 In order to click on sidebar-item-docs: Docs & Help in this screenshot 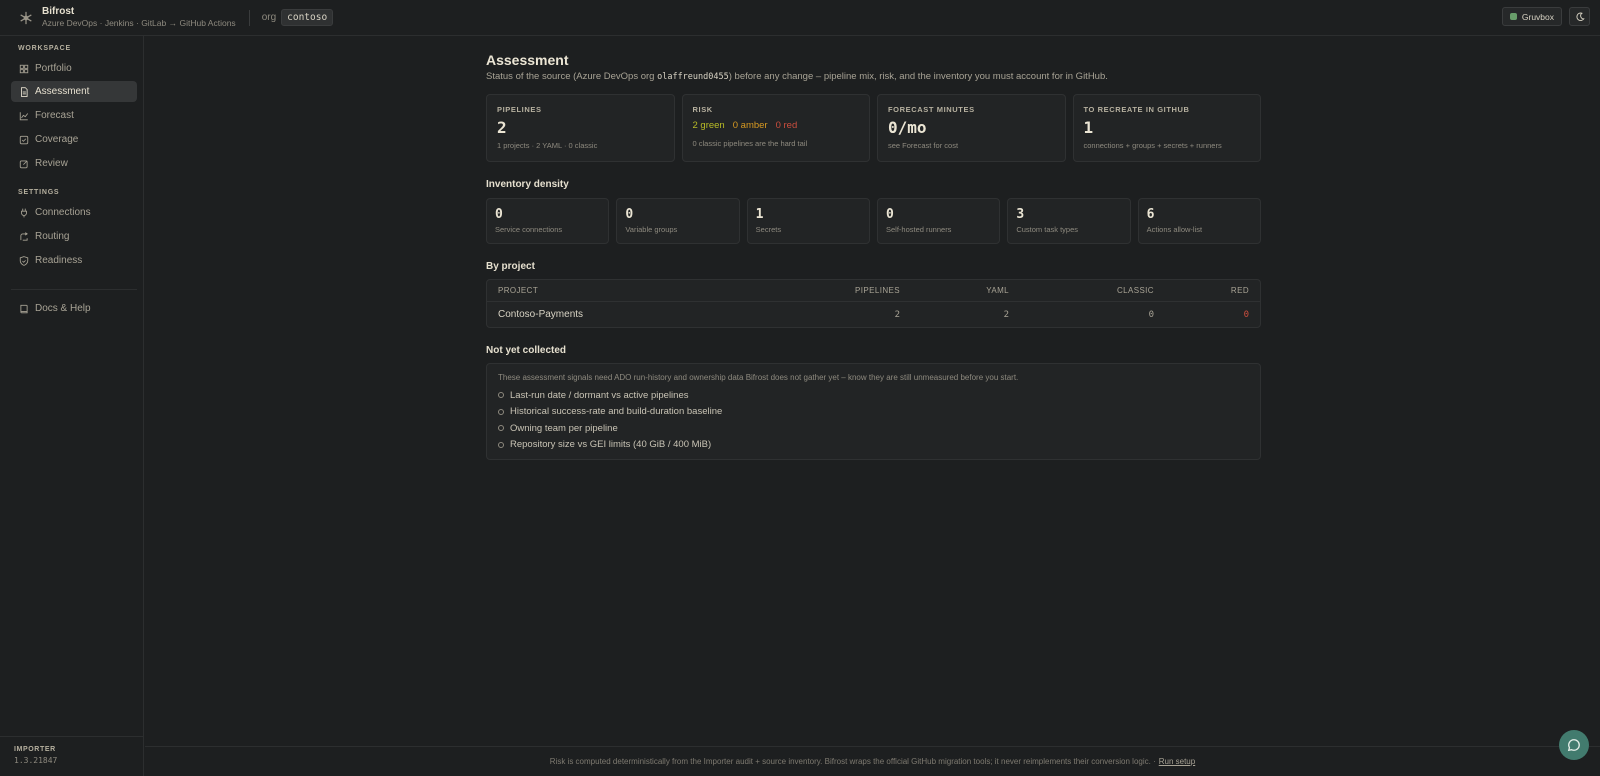, I will do `click(74, 308)`.